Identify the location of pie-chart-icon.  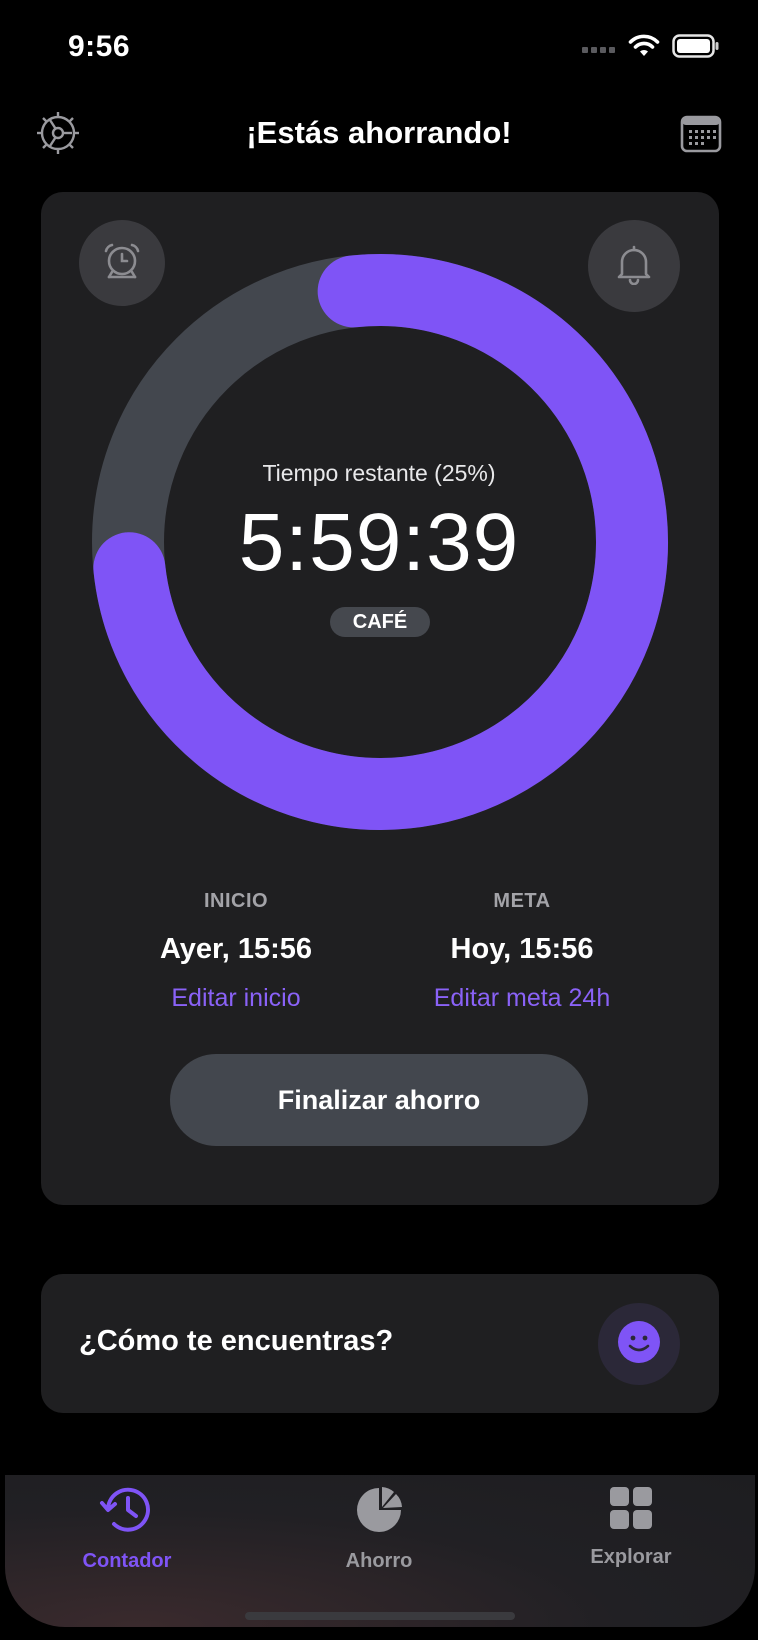
(379, 1512).